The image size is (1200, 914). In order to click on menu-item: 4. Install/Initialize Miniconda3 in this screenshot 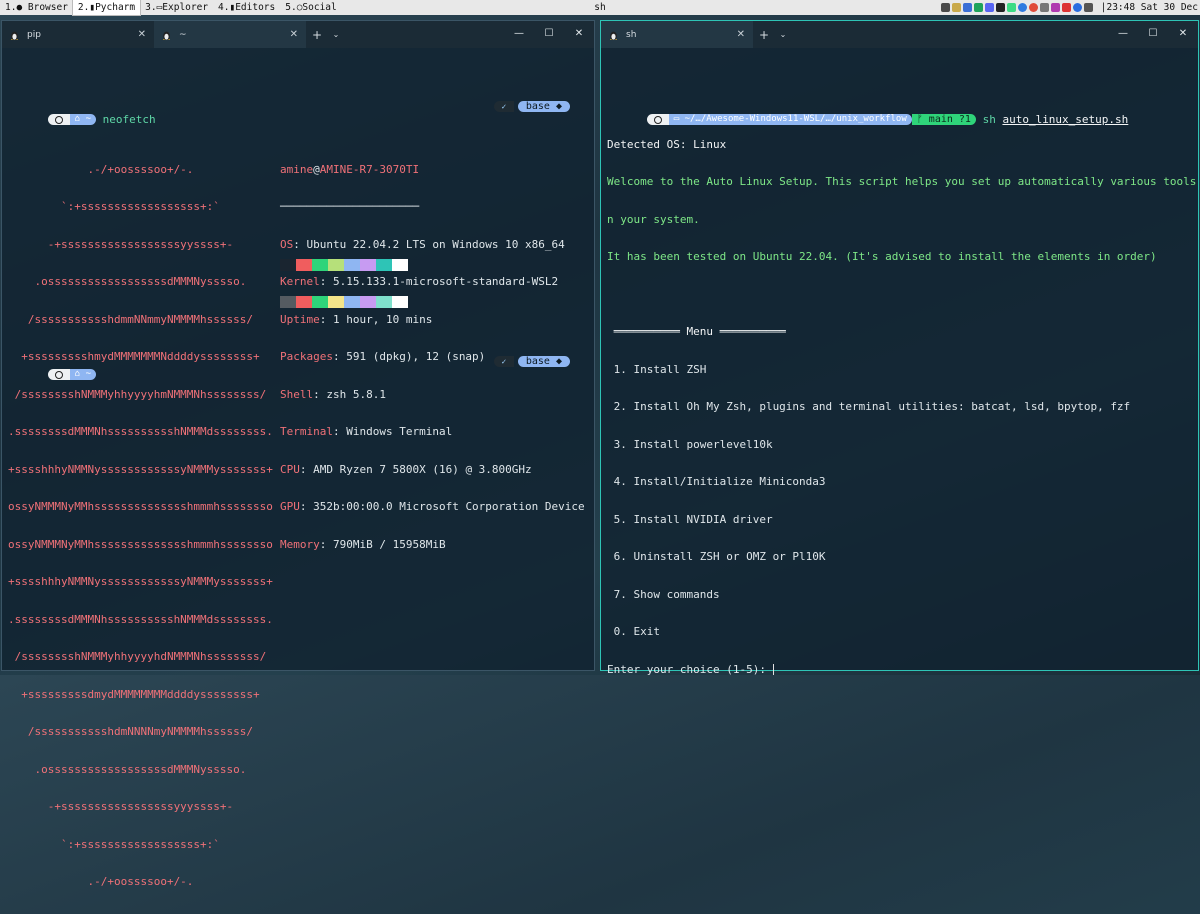, I will do `click(716, 481)`.